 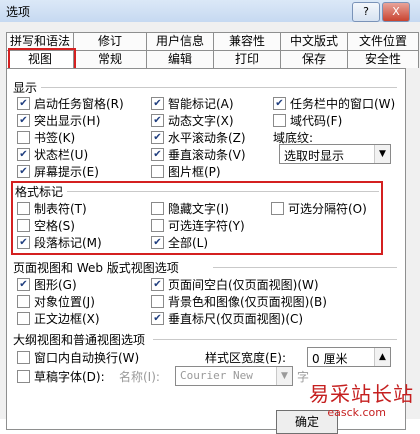 What do you see at coordinates (139, 377) in the screenshot?
I see `font-name-label: 名称(I):` at bounding box center [139, 377].